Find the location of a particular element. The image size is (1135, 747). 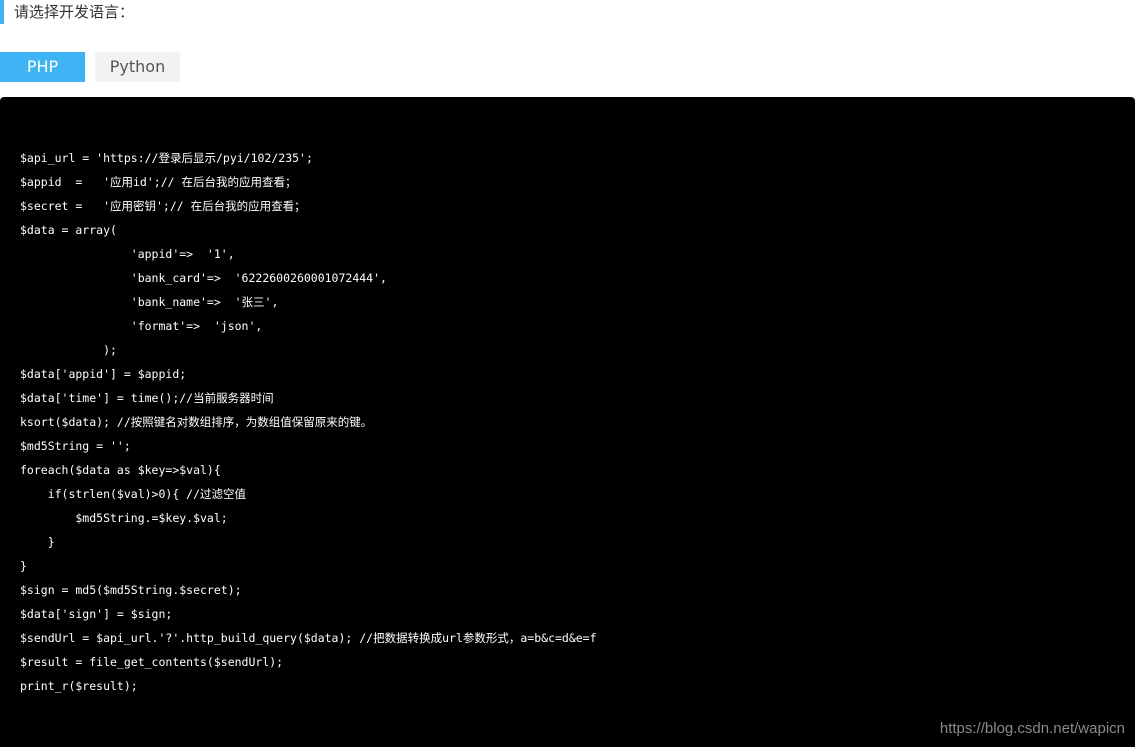

code-line: 'bank_card'=> '6222600260001072444', is located at coordinates (203, 278).